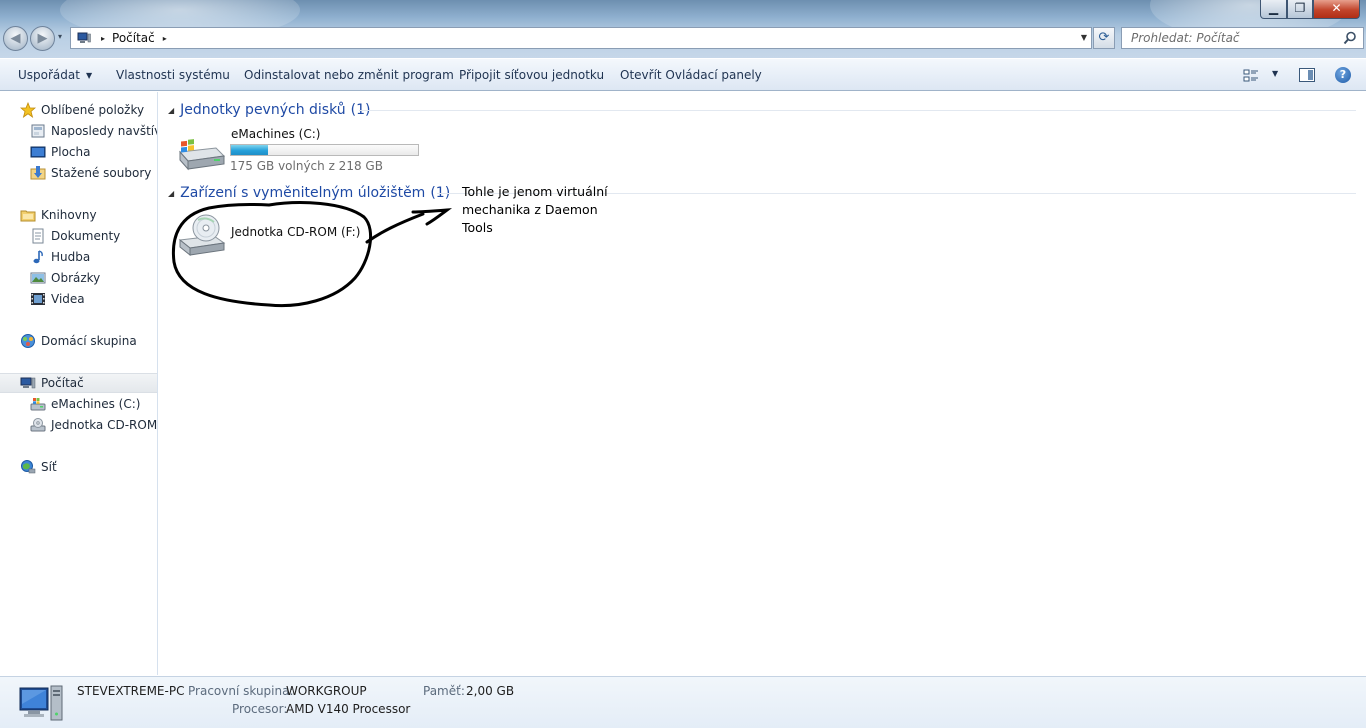 The height and width of the screenshot is (728, 1366). I want to click on sidebar-item-label: Počítač, so click(62, 383).